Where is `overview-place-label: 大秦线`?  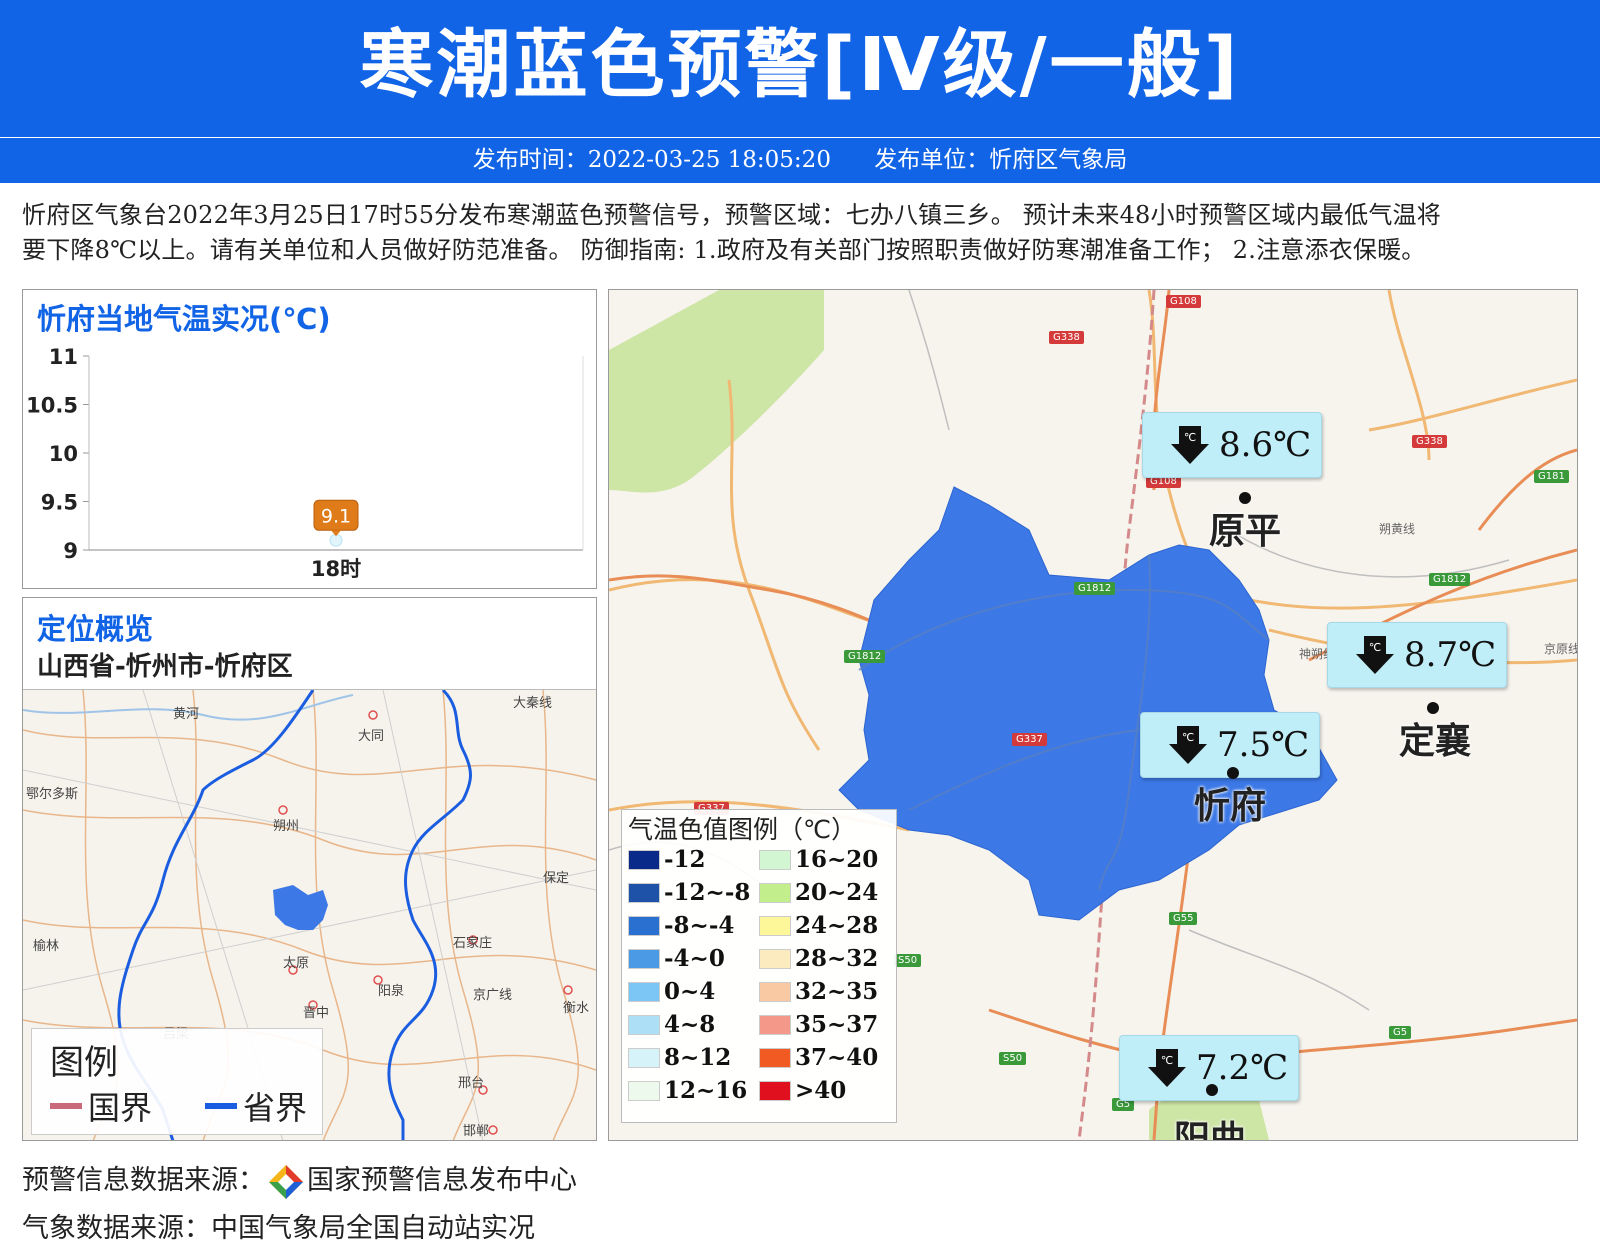 overview-place-label: 大秦线 is located at coordinates (533, 703).